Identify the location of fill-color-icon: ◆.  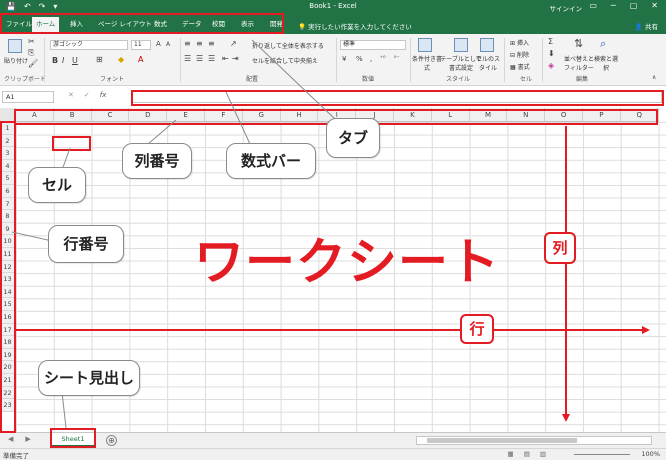
(121, 59).